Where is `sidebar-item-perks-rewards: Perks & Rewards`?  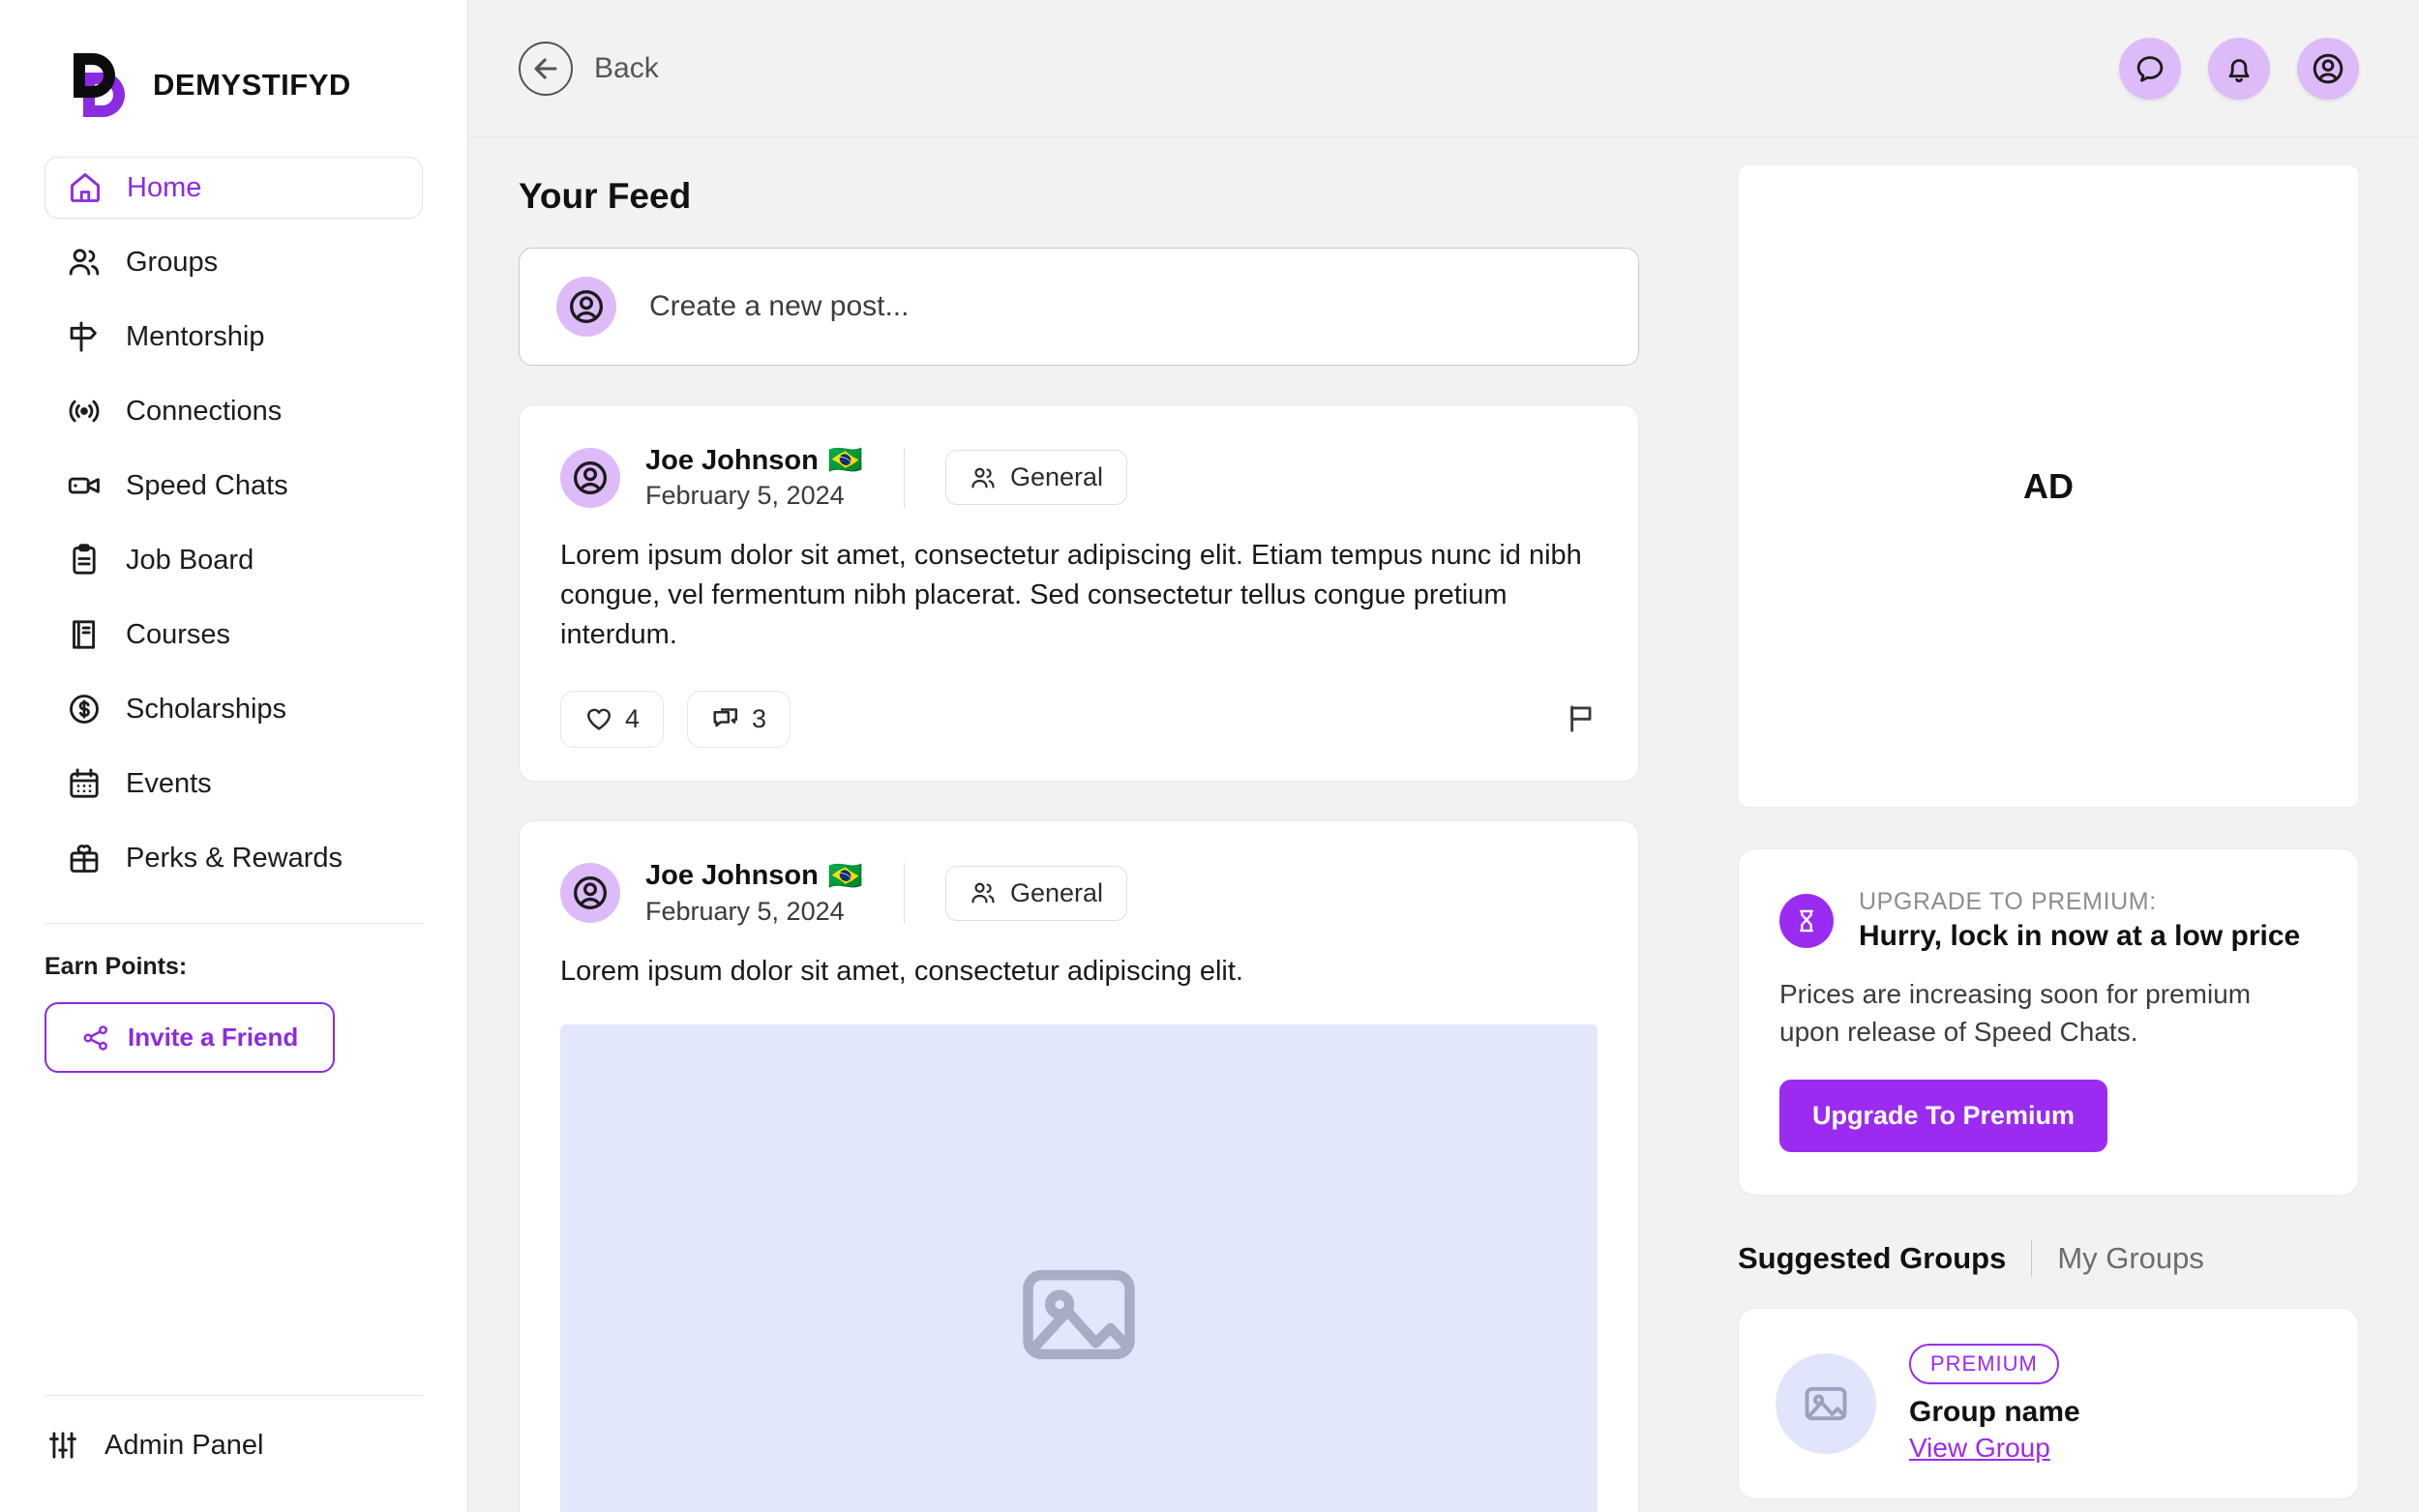
sidebar-item-perks-rewards: Perks & Rewards is located at coordinates (234, 858).